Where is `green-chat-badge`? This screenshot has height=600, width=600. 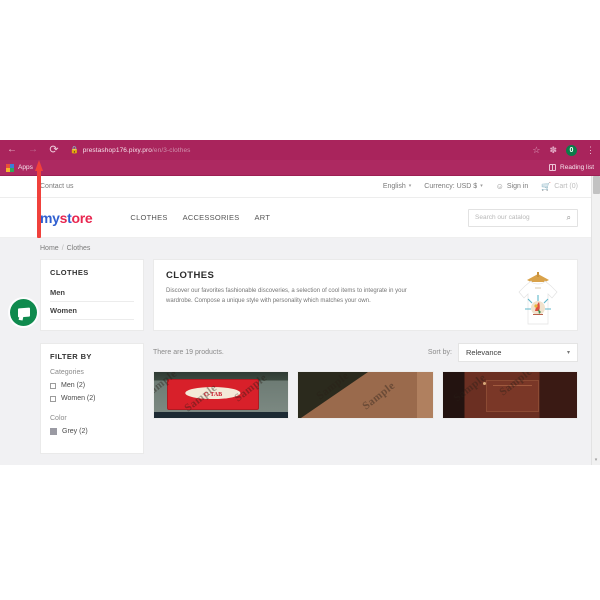 green-chat-badge is located at coordinates (23, 312).